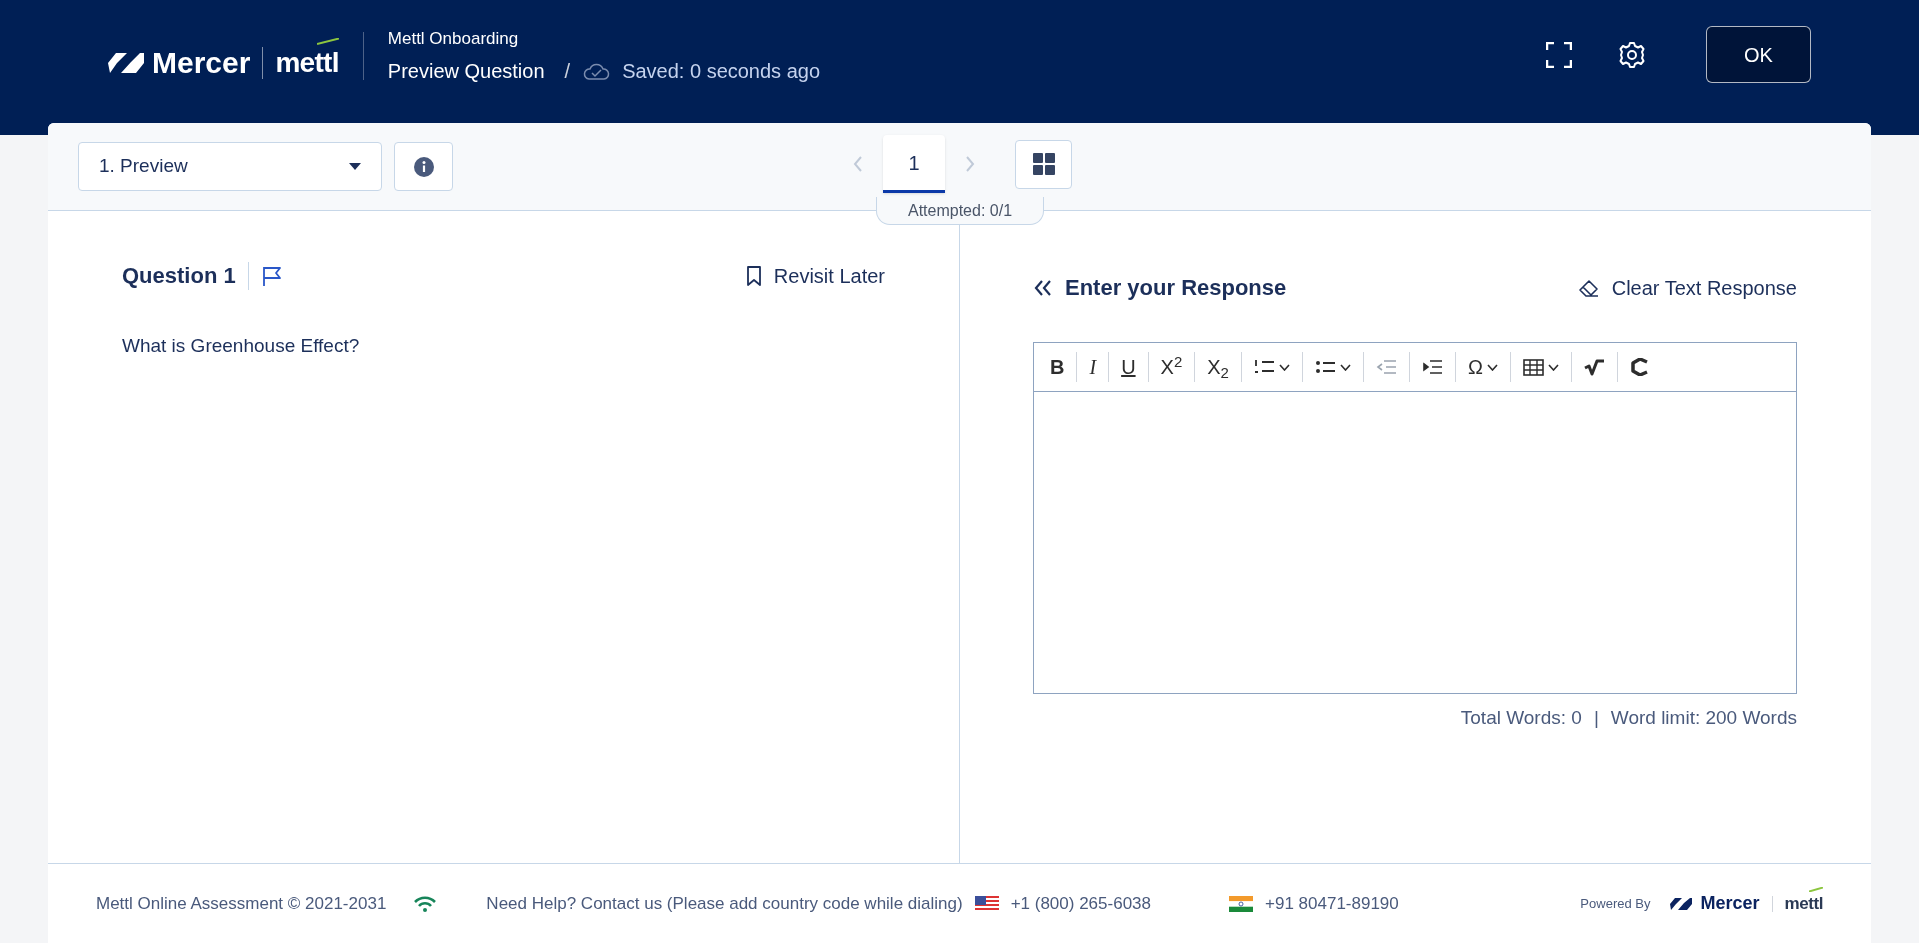 The height and width of the screenshot is (943, 1919). Describe the element at coordinates (1533, 367) in the screenshot. I see `table-icon` at that location.